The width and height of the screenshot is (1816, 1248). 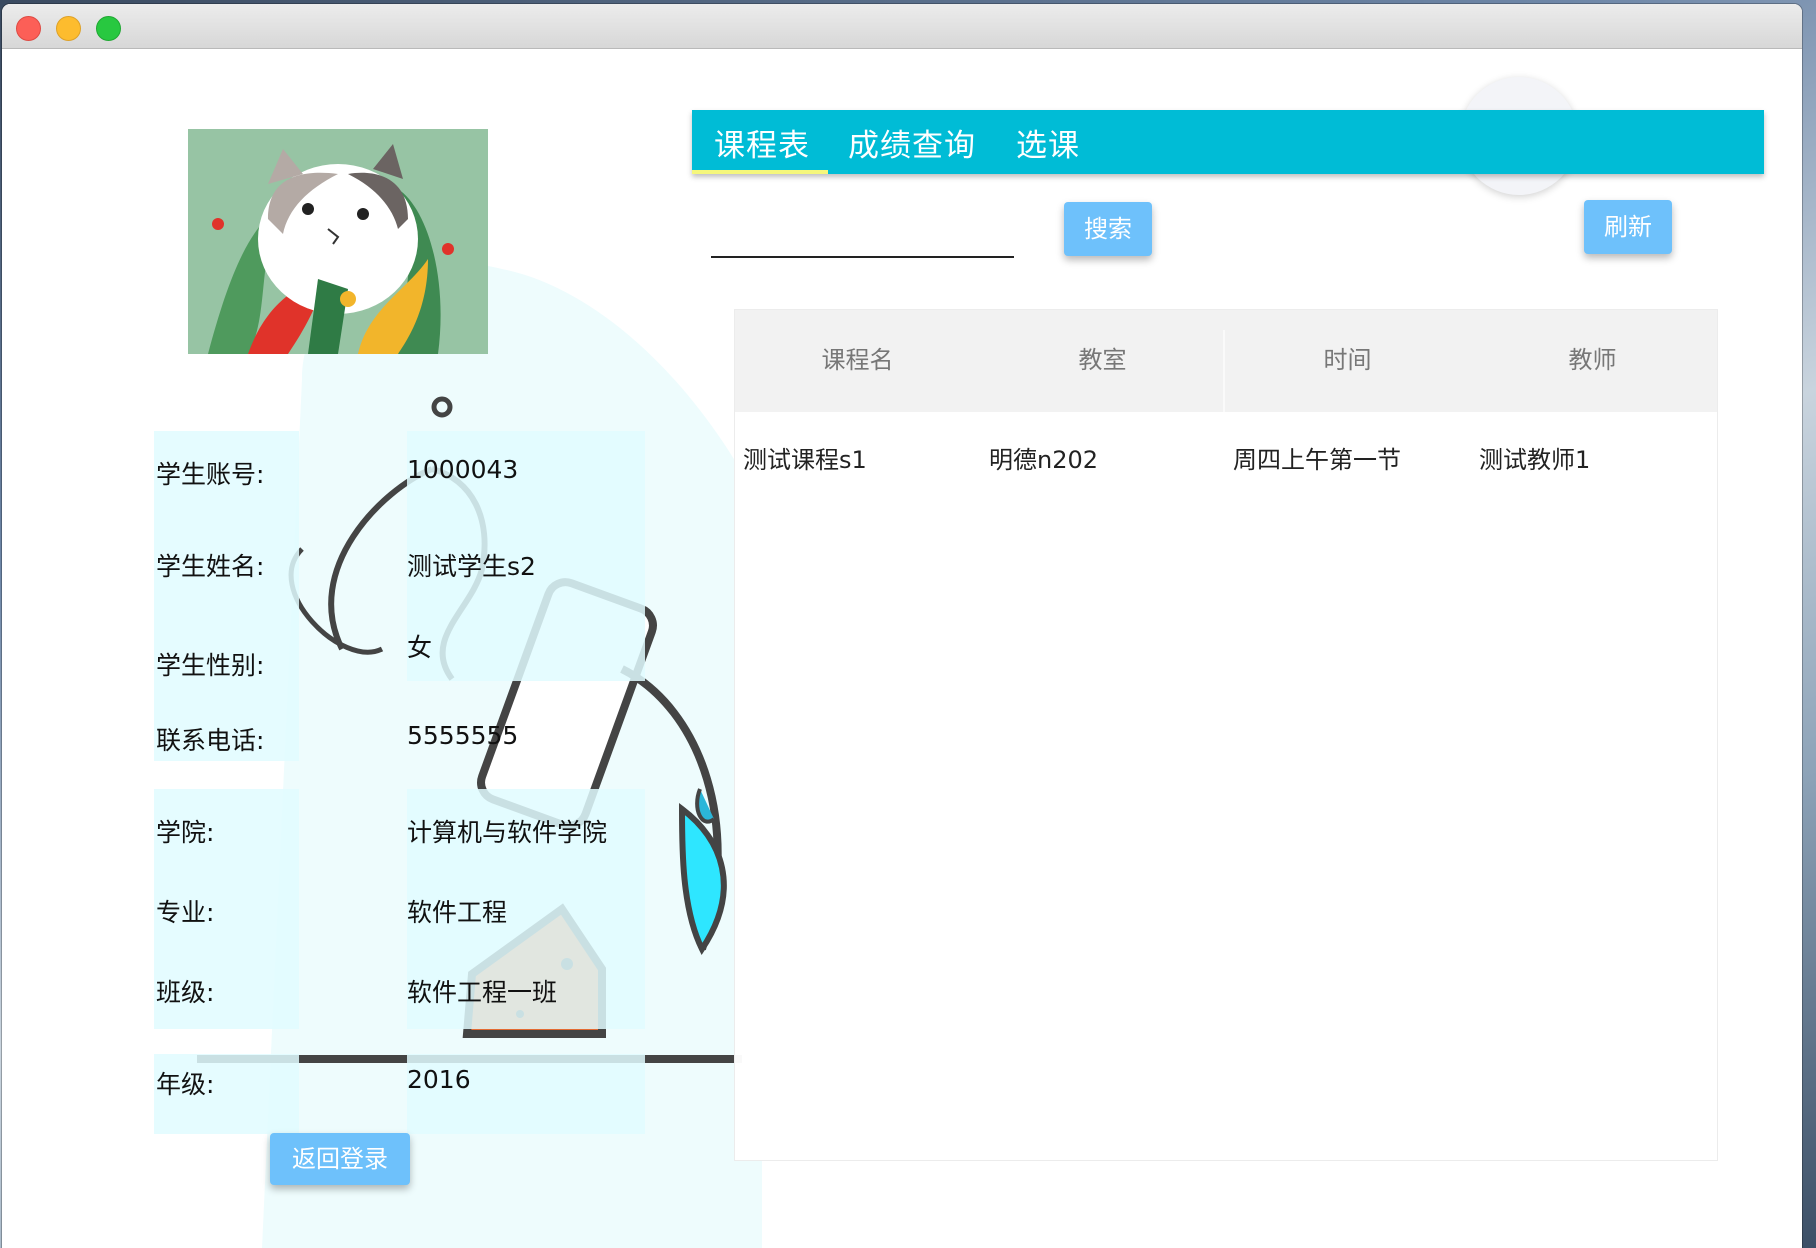 What do you see at coordinates (1535, 460) in the screenshot?
I see `table-cell: 测试教师1` at bounding box center [1535, 460].